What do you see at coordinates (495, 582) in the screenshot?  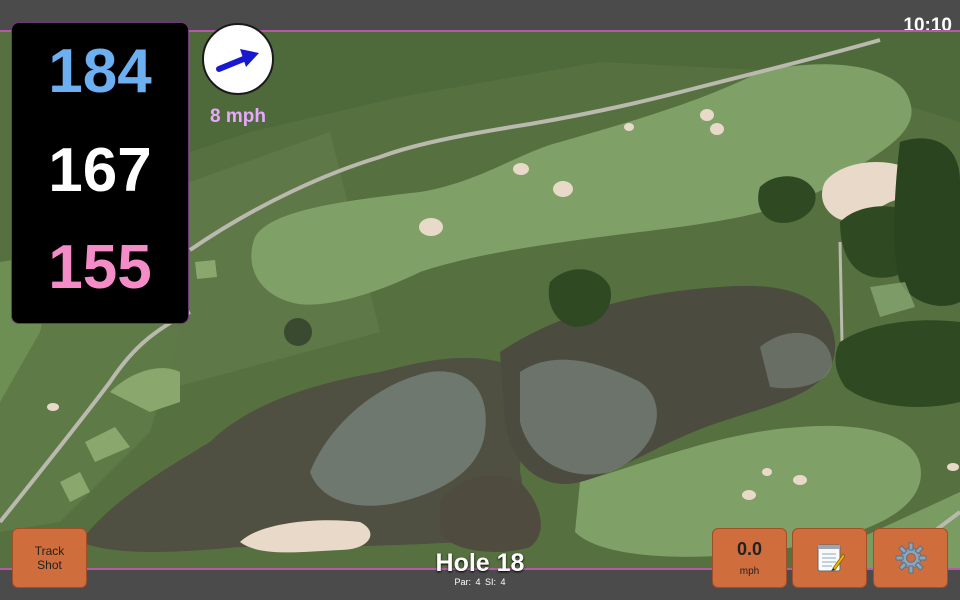 I see `hole-stroke-index: SI: 4` at bounding box center [495, 582].